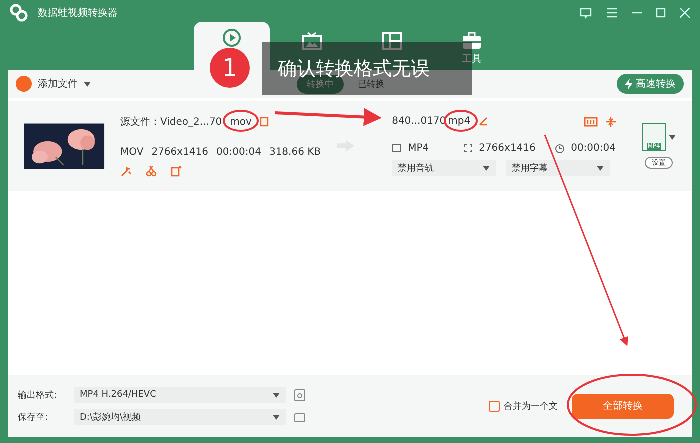 The height and width of the screenshot is (443, 700). Describe the element at coordinates (47, 84) in the screenshot. I see `add-file-button: 添加文件` at that location.